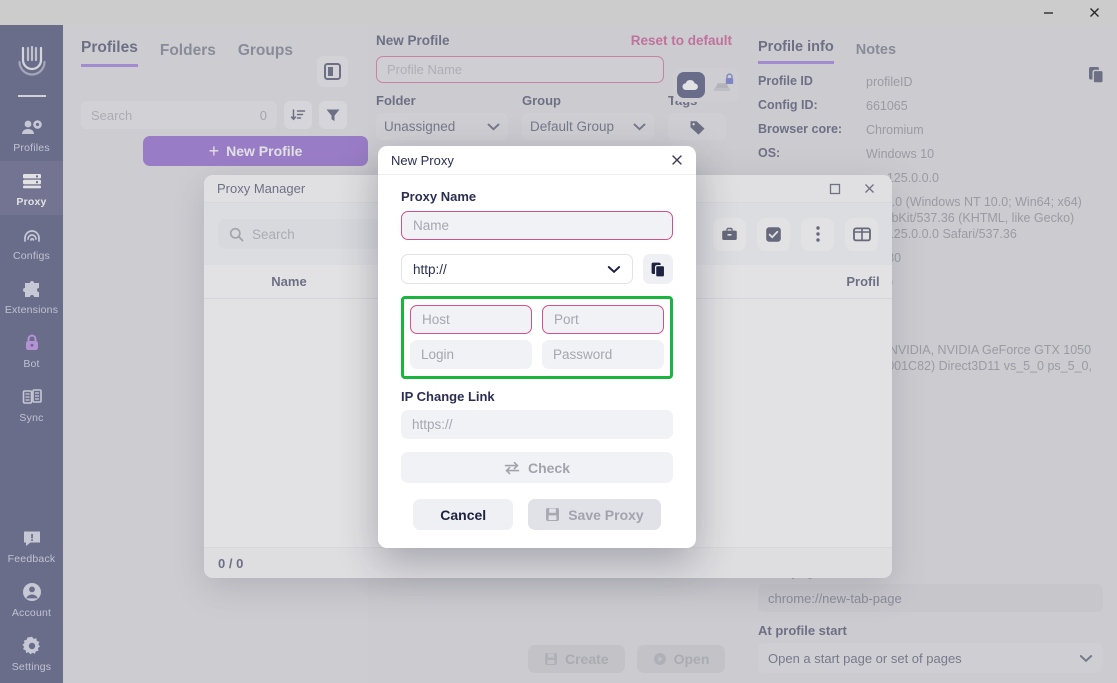 The image size is (1117, 683). I want to click on host-placeholder: Host, so click(436, 319).